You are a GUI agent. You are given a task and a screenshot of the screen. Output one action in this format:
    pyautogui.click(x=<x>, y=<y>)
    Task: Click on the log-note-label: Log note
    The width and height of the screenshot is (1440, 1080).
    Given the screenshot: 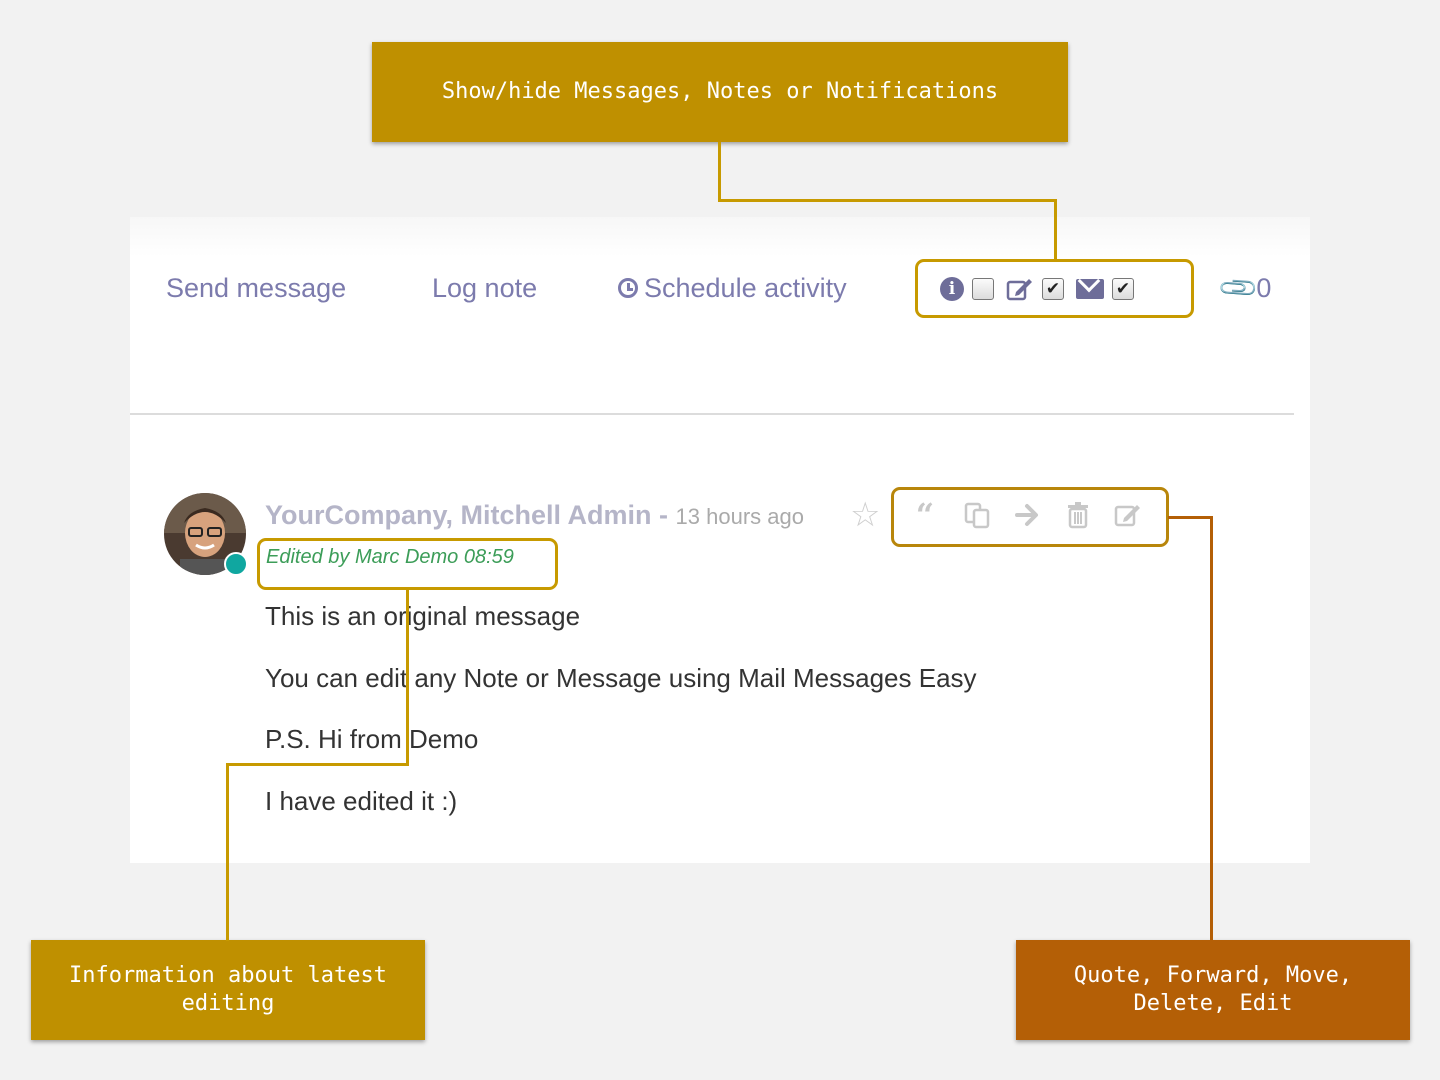 What is the action you would take?
    pyautogui.click(x=485, y=288)
    